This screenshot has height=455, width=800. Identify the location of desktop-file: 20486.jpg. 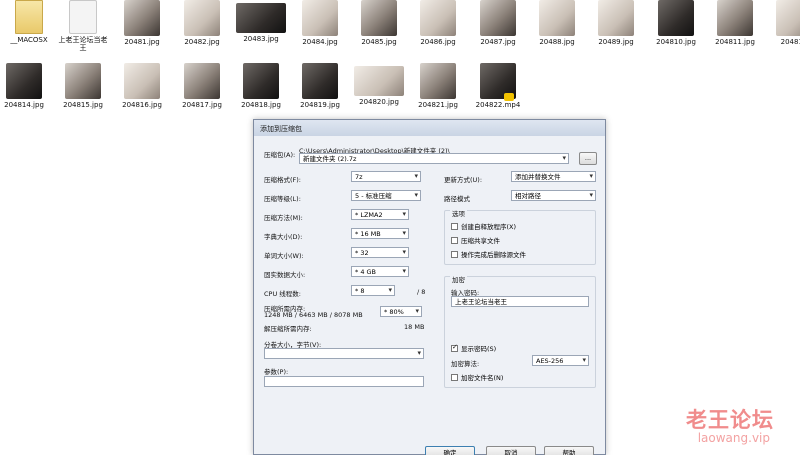
(438, 23).